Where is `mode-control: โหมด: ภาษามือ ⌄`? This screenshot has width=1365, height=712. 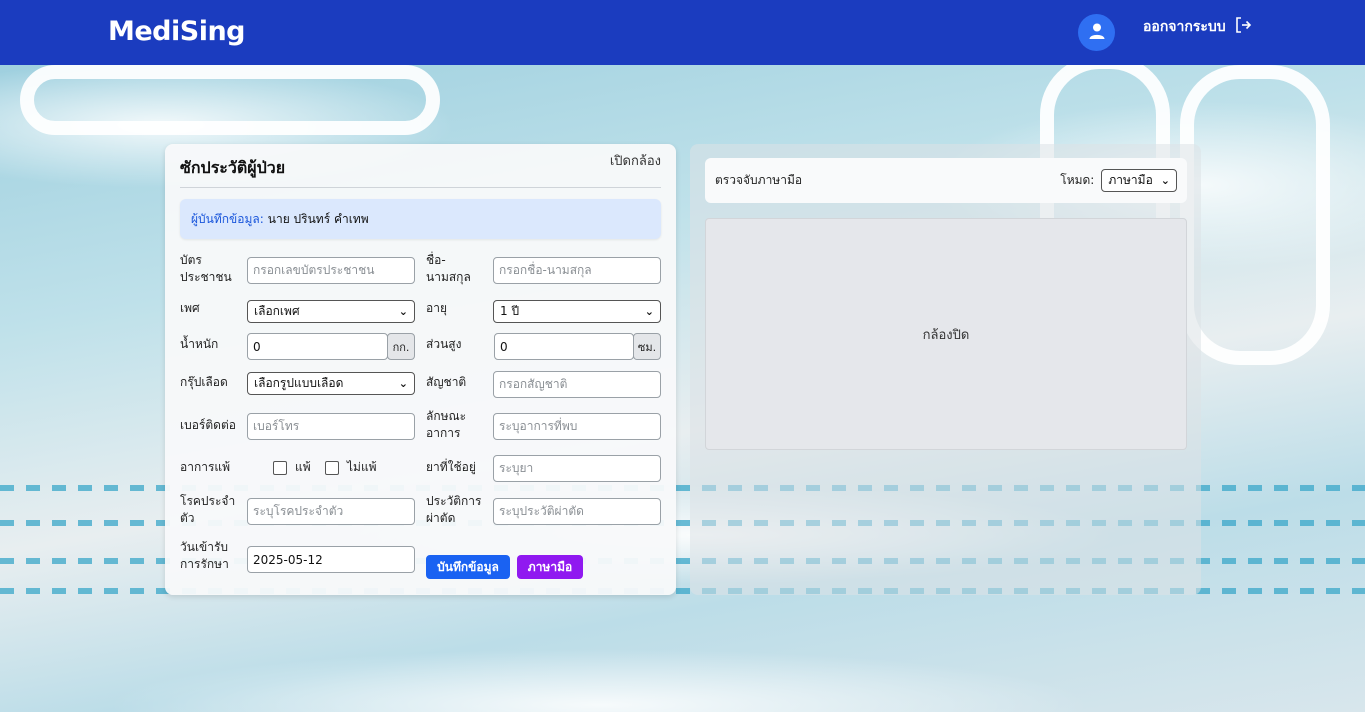
mode-control: โหมด: ภาษามือ ⌄ is located at coordinates (1118, 180).